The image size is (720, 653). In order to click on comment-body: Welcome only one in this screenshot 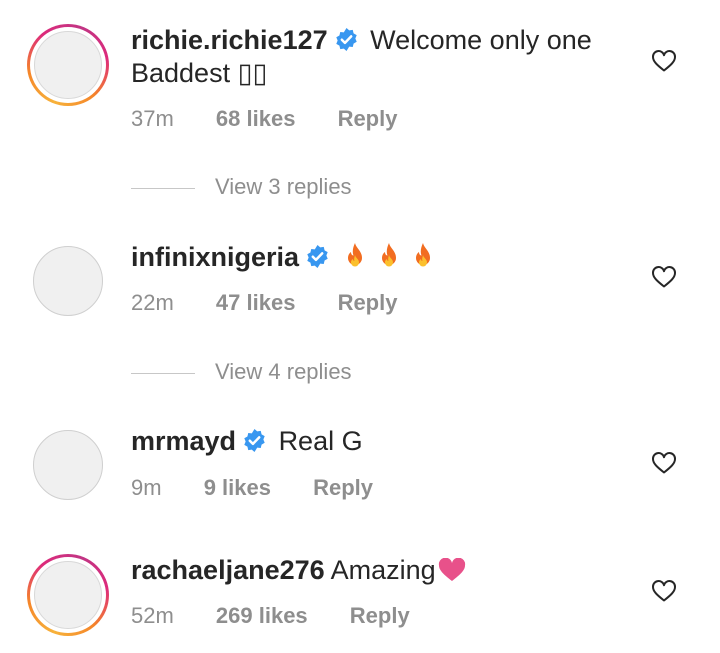, I will do `click(481, 40)`.